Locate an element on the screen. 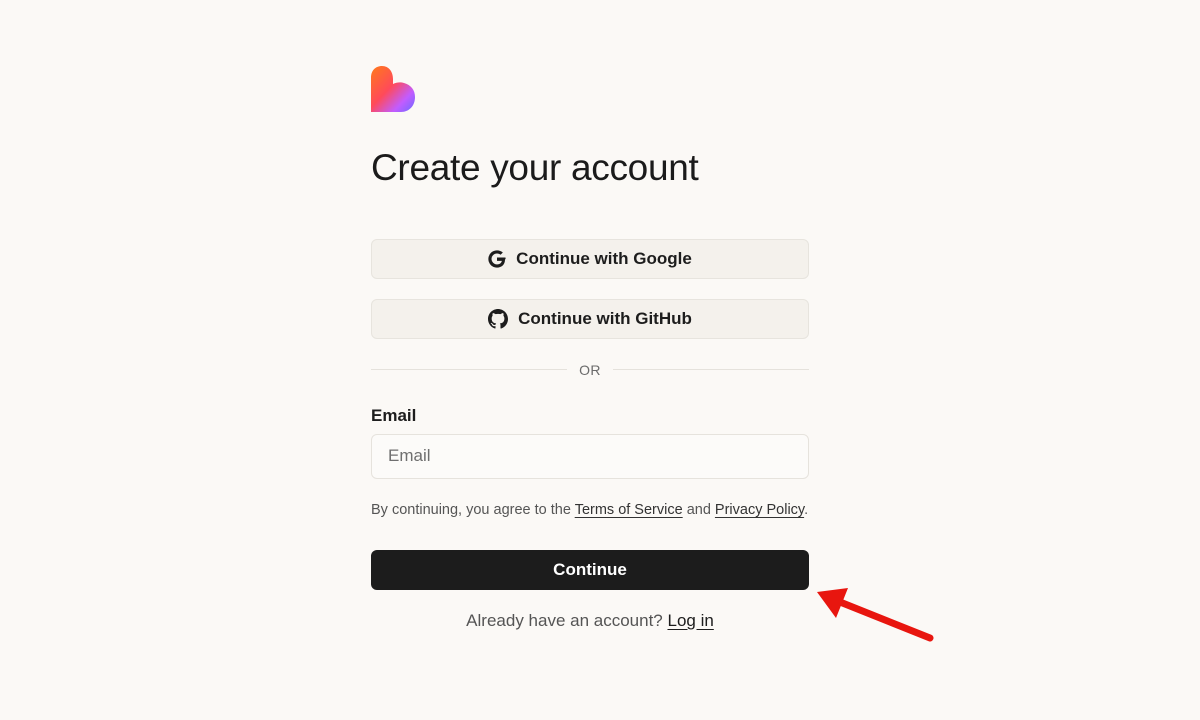 The image size is (1200, 720). email-label: Email is located at coordinates (394, 415).